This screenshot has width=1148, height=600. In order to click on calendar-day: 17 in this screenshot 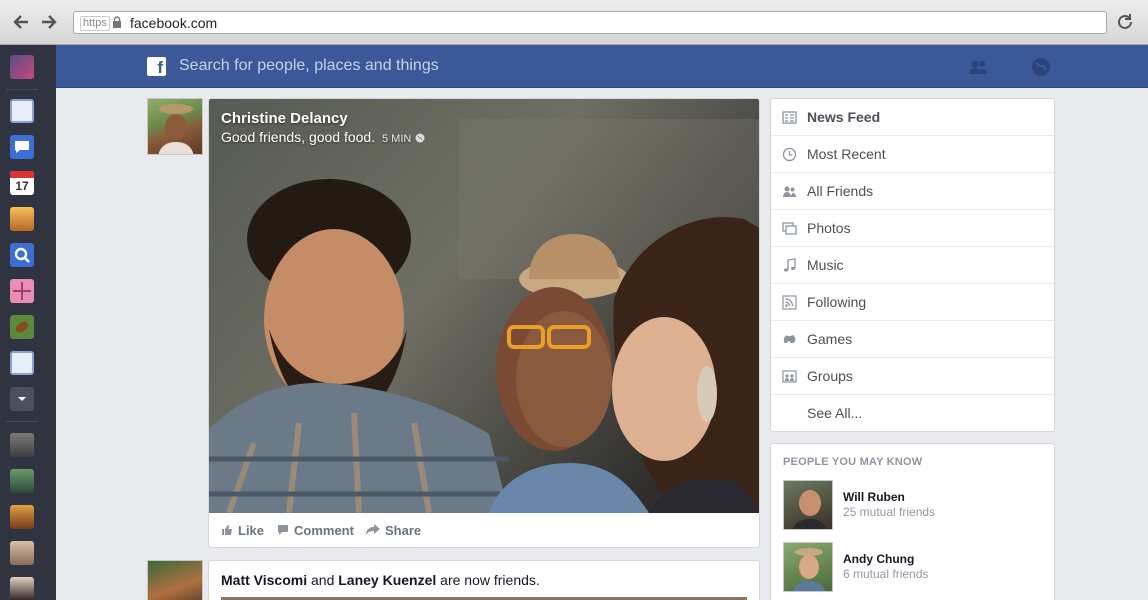, I will do `click(22, 186)`.